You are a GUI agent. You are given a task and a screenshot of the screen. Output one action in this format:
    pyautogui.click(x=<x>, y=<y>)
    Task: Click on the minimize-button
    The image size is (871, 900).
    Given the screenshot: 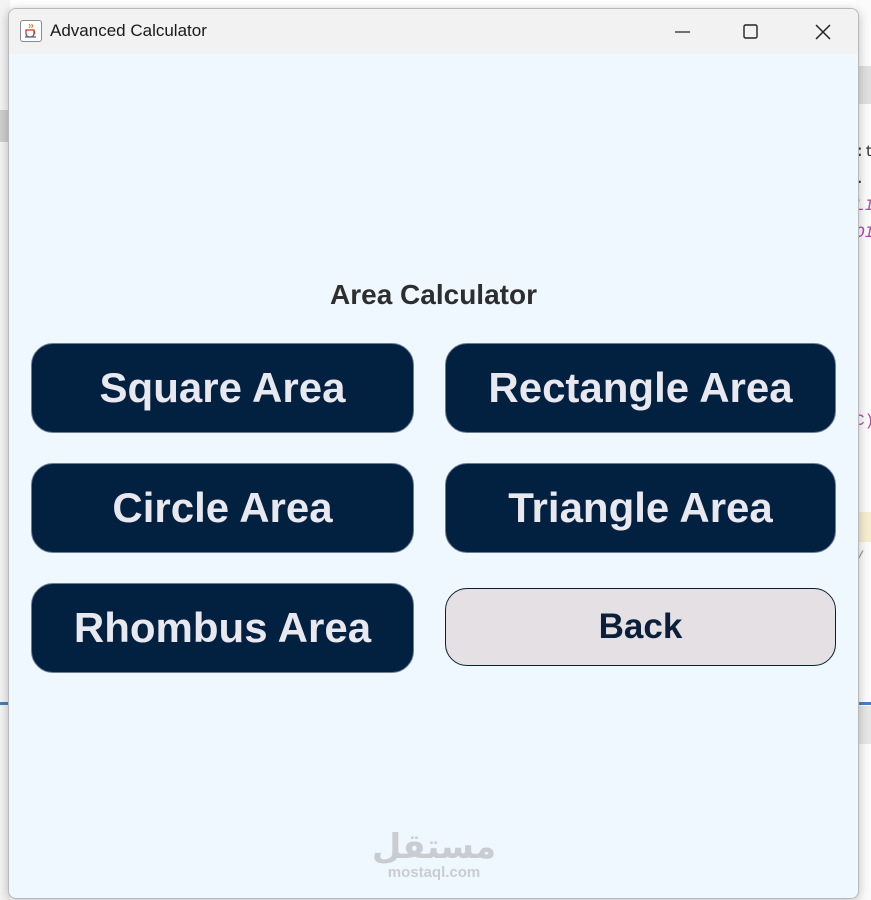 What is the action you would take?
    pyautogui.click(x=683, y=31)
    